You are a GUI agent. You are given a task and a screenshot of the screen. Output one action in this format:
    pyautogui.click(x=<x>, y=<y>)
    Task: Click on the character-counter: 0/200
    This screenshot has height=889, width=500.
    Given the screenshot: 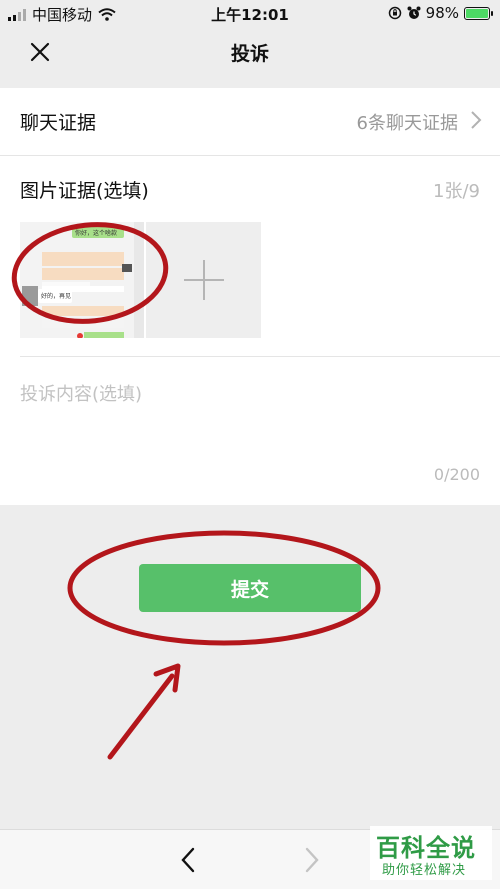 What is the action you would take?
    pyautogui.click(x=456, y=474)
    